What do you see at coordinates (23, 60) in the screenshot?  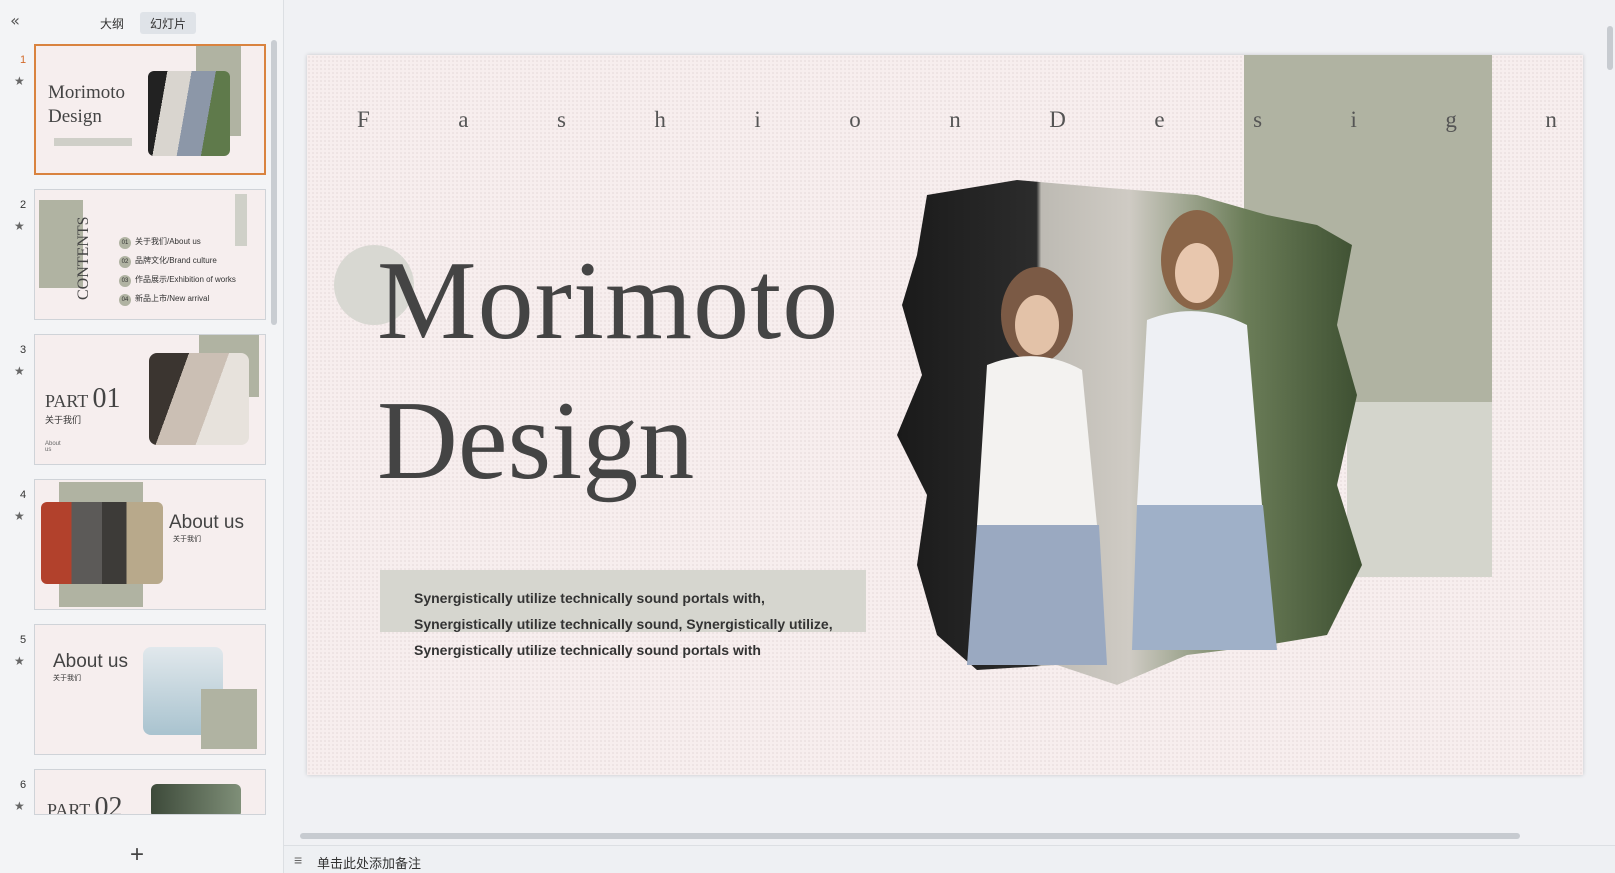 I see `slide-number: 1` at bounding box center [23, 60].